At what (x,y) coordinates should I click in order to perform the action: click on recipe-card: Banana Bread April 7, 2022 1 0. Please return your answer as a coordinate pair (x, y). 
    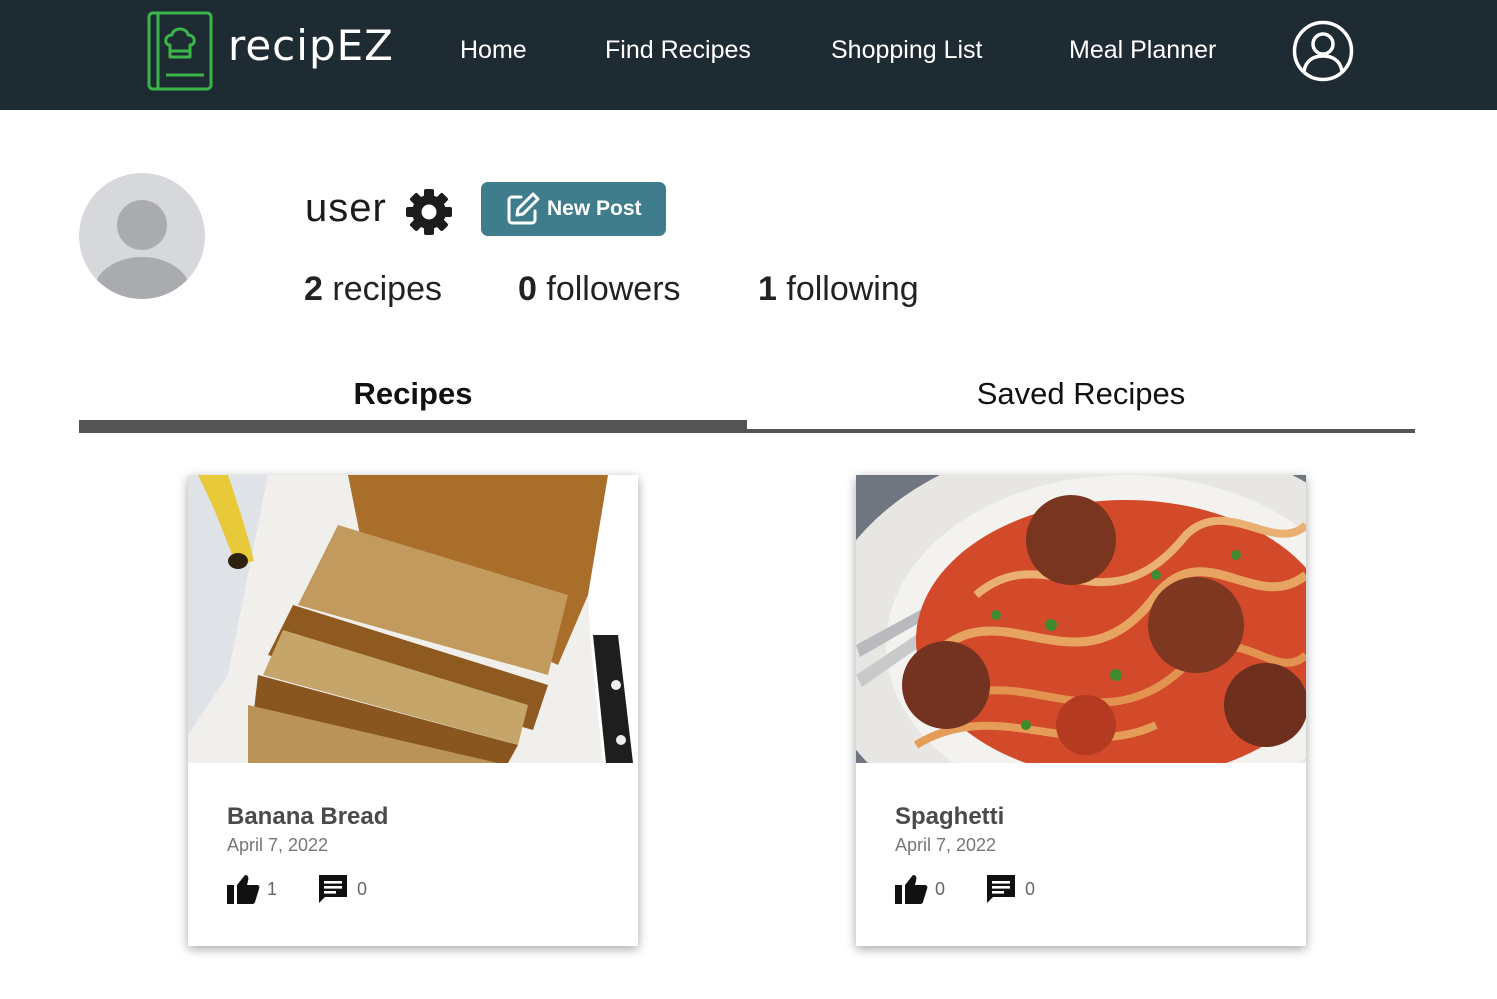
    Looking at the image, I should click on (413, 710).